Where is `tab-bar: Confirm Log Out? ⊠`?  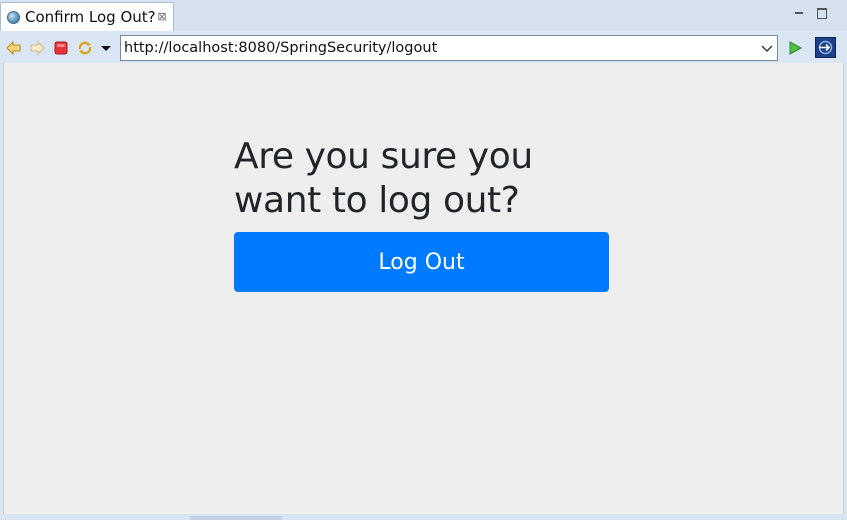
tab-bar: Confirm Log Out? ⊠ is located at coordinates (423, 16).